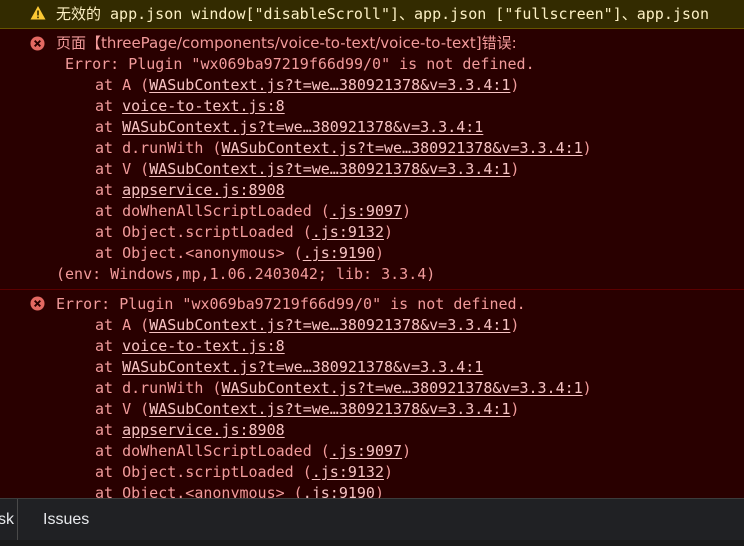 This screenshot has height=546, width=744. I want to click on tab-issues: Issues, so click(66, 520).